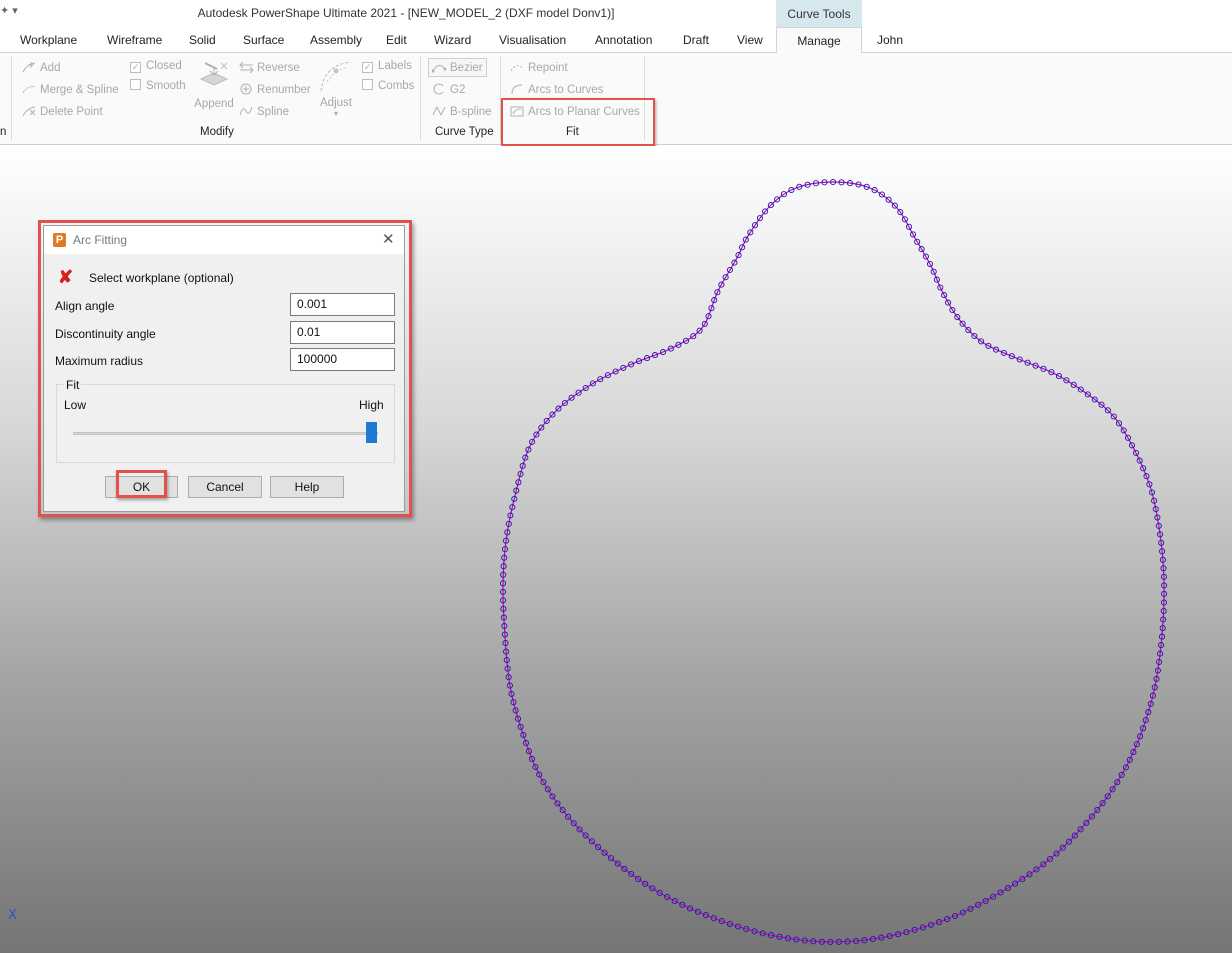 The height and width of the screenshot is (953, 1232). What do you see at coordinates (99, 361) in the screenshot?
I see `maximum-radius-label: Maximum radius` at bounding box center [99, 361].